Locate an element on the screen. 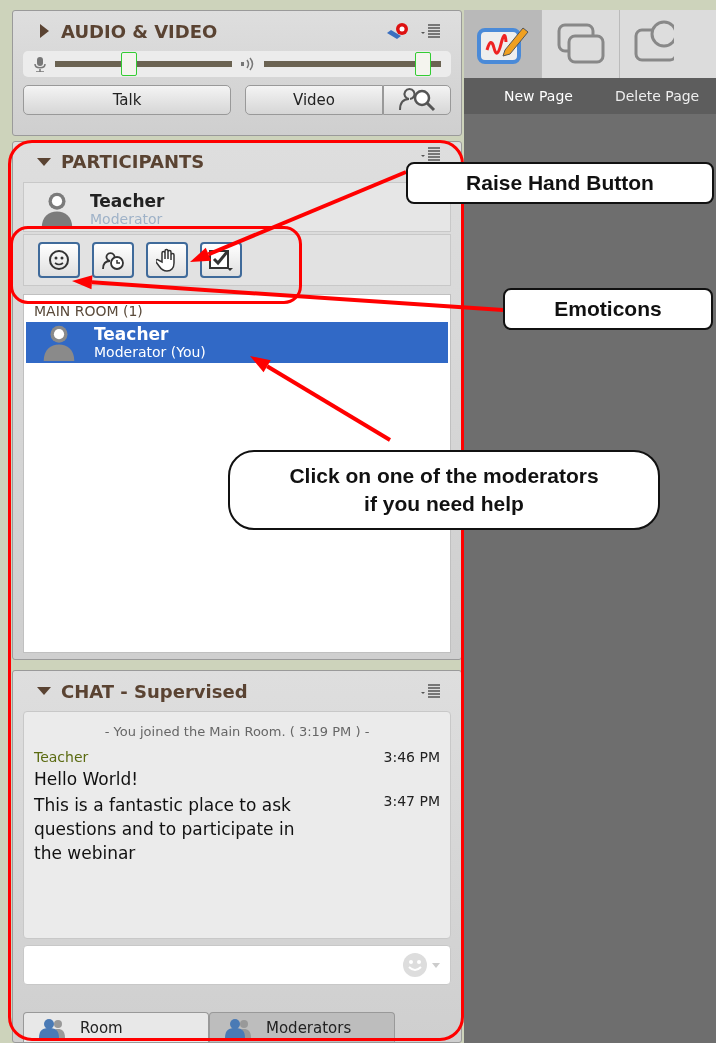 Image resolution: width=716 pixels, height=1043 pixels. search-person-icon is located at coordinates (417, 100).